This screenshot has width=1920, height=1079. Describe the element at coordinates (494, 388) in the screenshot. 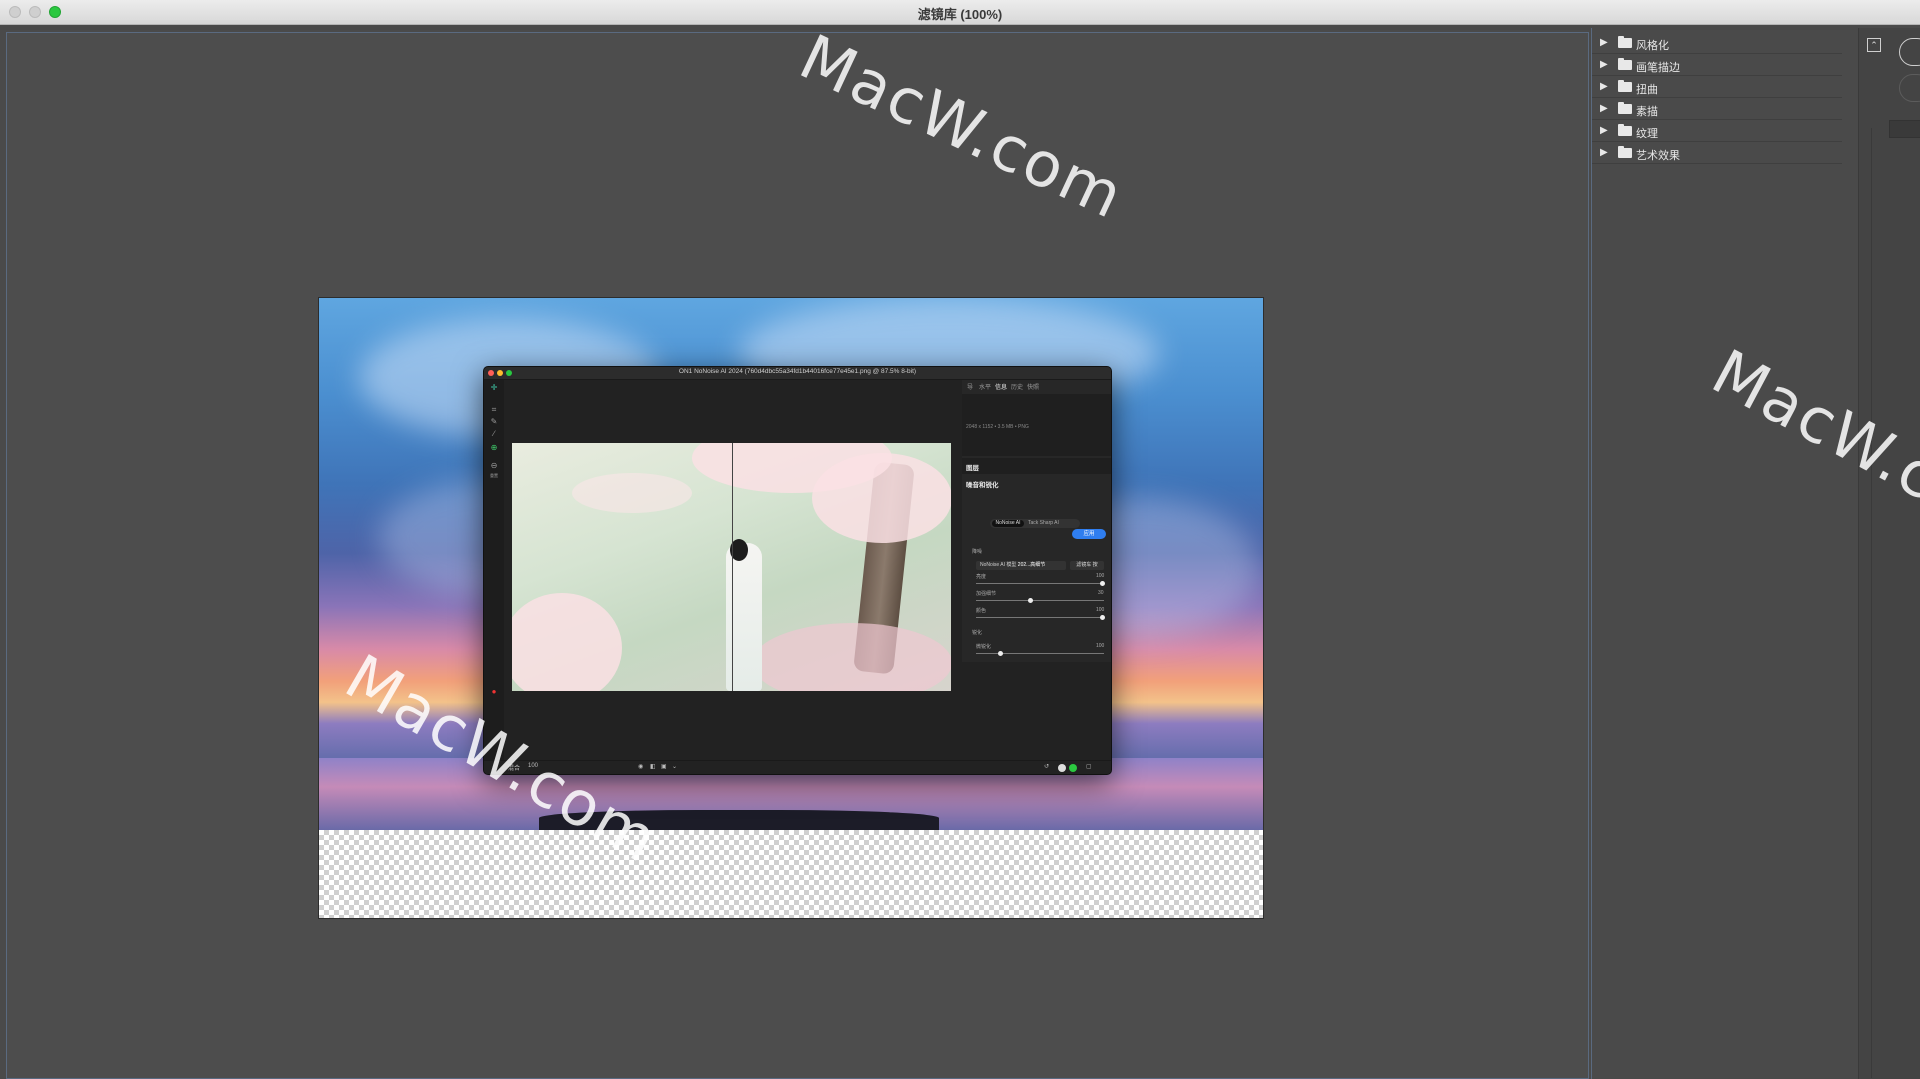

I see `move-tool-icon: ✛` at that location.